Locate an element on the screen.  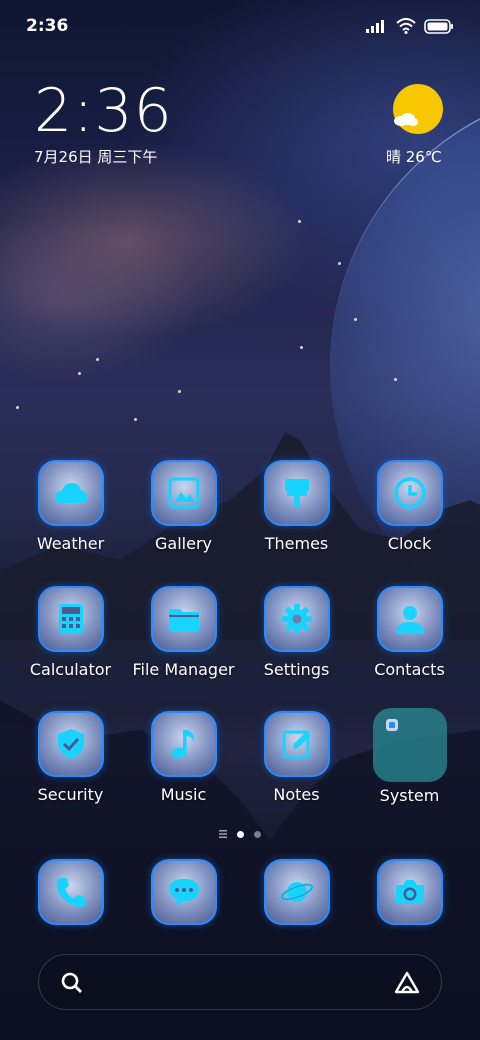
app-notes: Notes is located at coordinates (296, 757).